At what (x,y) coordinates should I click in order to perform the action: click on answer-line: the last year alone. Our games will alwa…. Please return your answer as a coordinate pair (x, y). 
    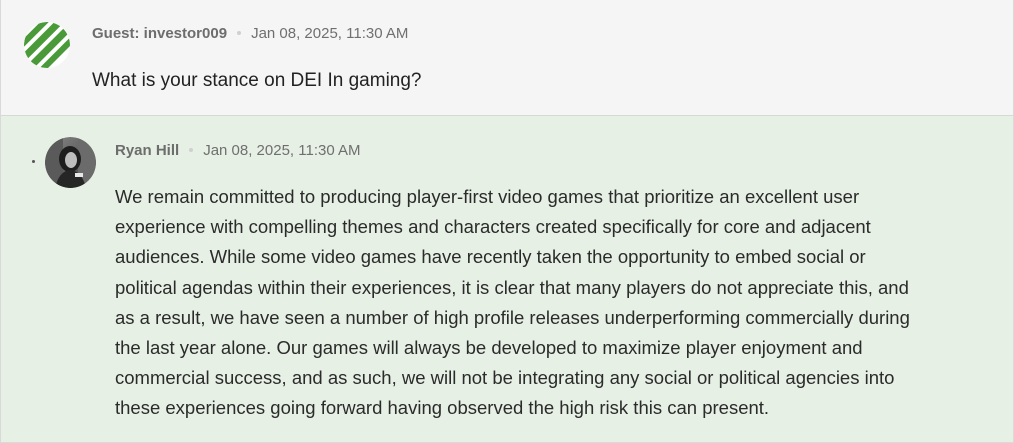
    Looking at the image, I should click on (489, 348).